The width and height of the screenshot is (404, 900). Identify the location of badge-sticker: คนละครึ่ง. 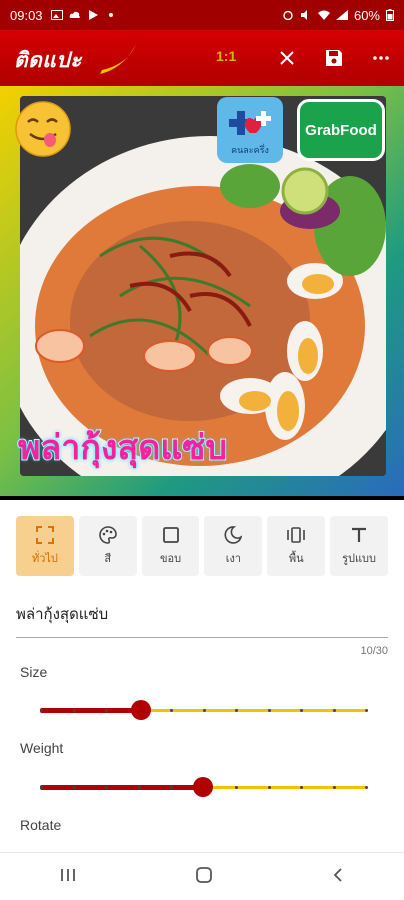
(250, 130).